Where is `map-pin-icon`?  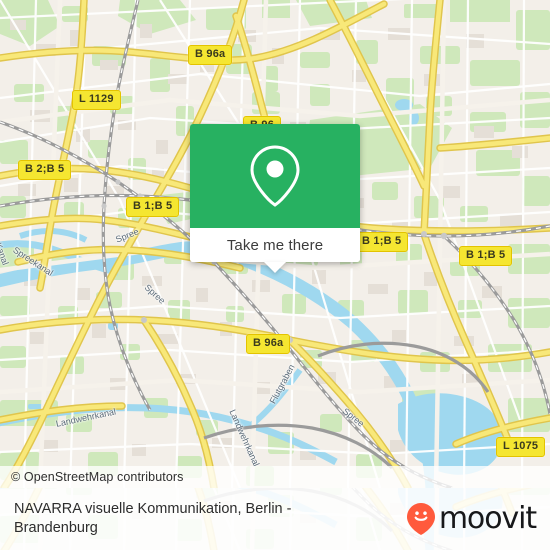
map-pin-icon is located at coordinates (275, 176).